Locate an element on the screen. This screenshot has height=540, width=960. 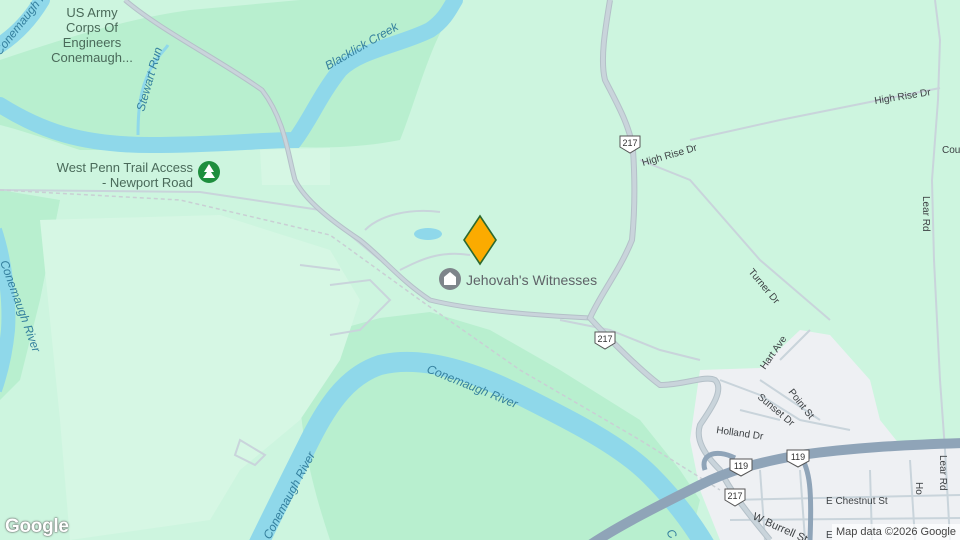
location-pin-icon is located at coordinates (480, 240).